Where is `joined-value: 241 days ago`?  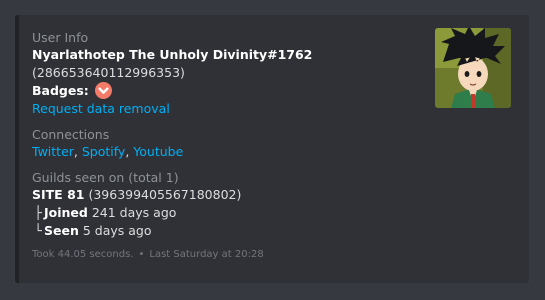 joined-value: 241 days ago is located at coordinates (134, 212).